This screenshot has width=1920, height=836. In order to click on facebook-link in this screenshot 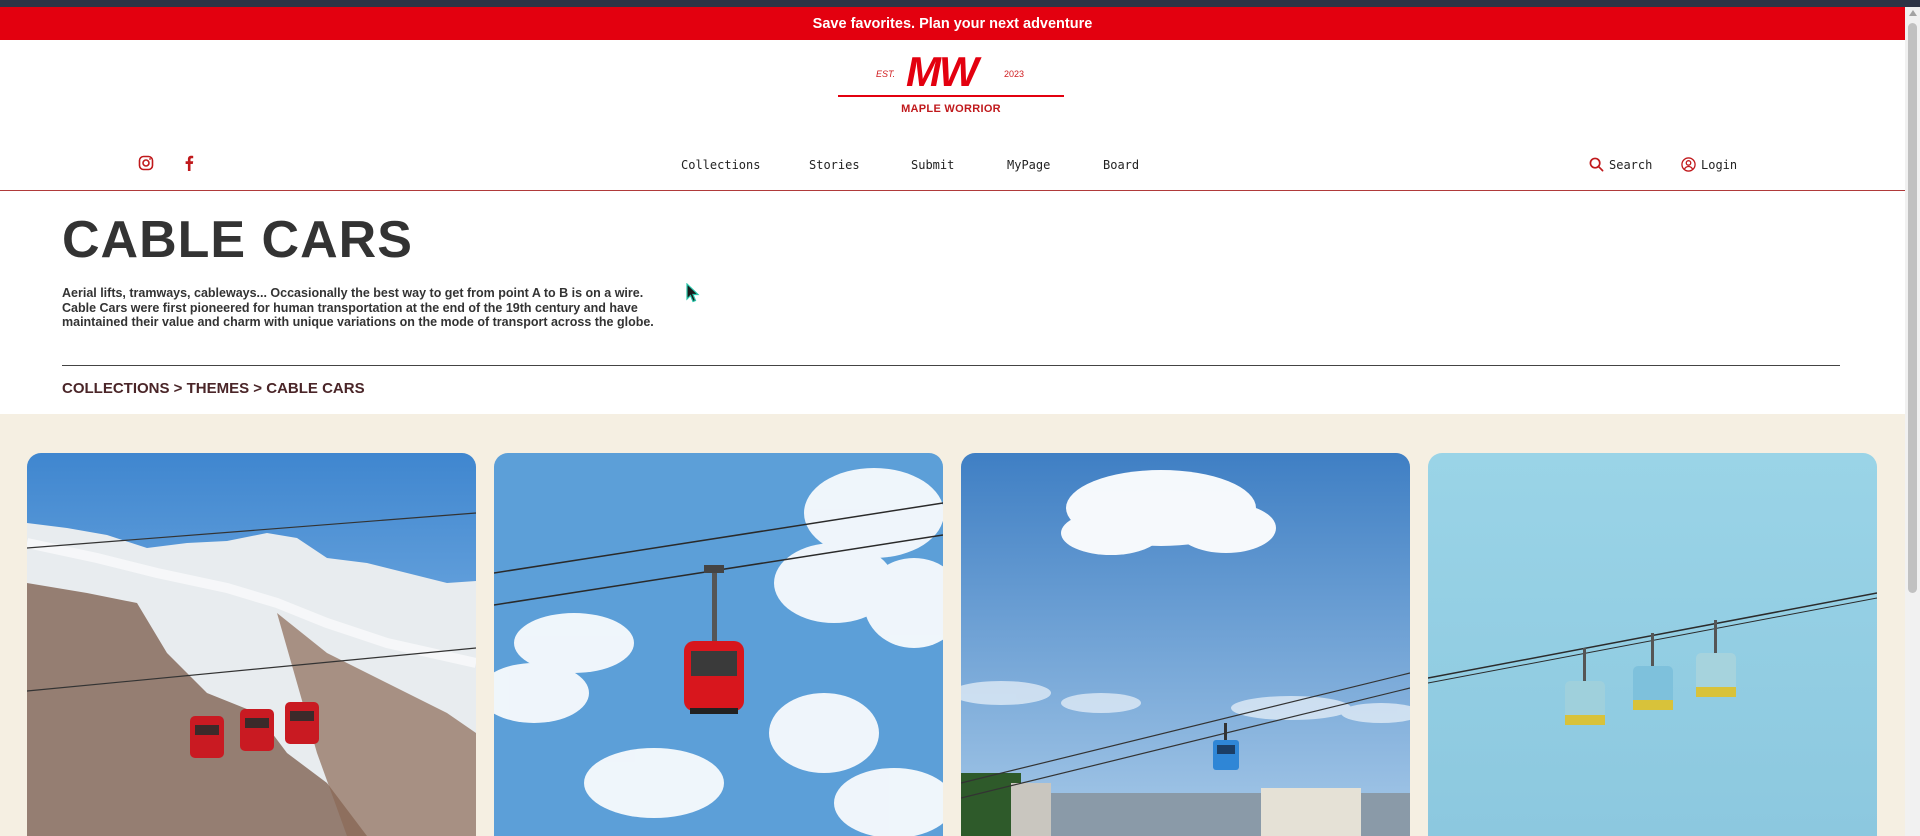, I will do `click(189, 165)`.